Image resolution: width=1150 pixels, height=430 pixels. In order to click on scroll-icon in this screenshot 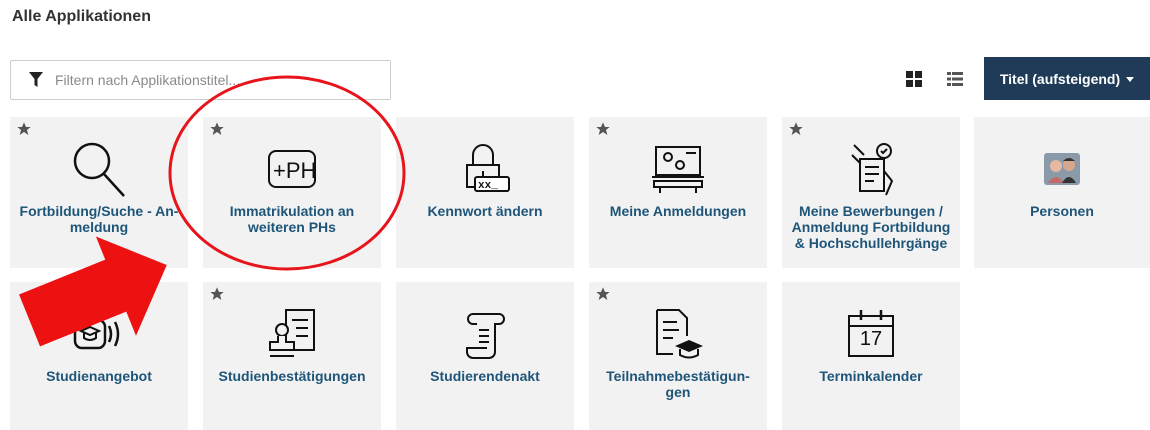, I will do `click(485, 334)`.